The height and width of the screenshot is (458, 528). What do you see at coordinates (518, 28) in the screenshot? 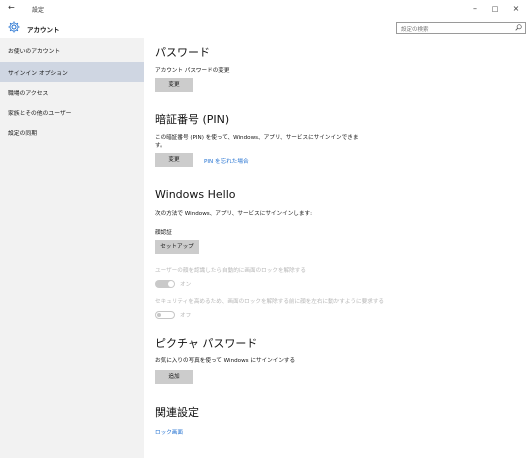
I see `search-icon` at bounding box center [518, 28].